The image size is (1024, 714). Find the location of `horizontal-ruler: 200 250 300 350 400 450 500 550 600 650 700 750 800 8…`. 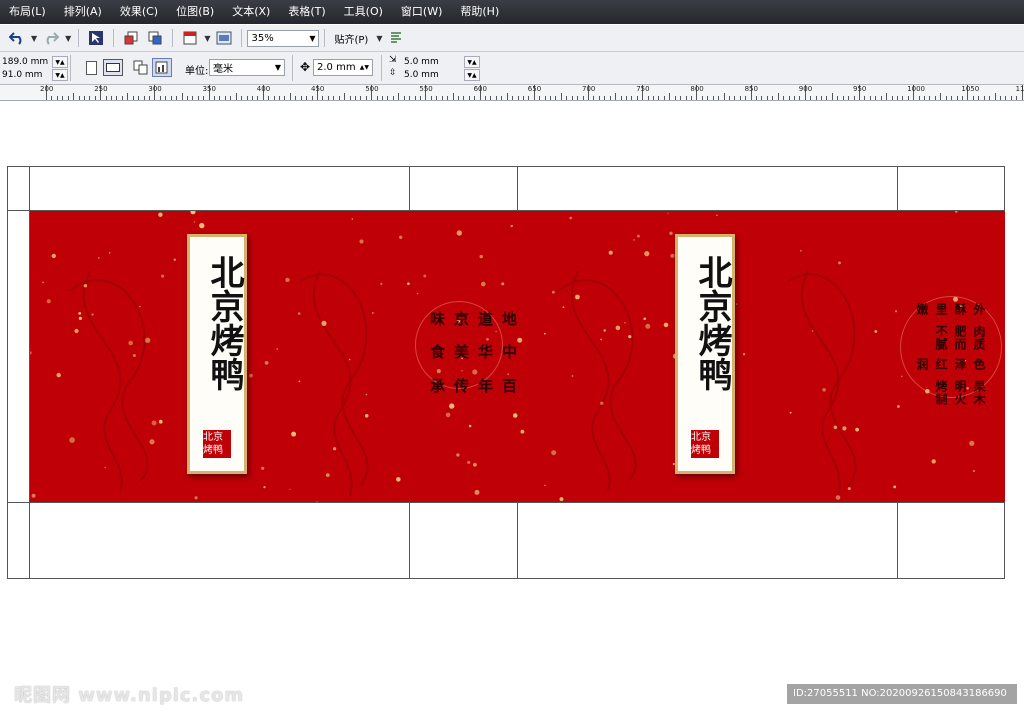

horizontal-ruler: 200 250 300 350 400 450 500 550 600 650 700 750 800 8… is located at coordinates (512, 93).